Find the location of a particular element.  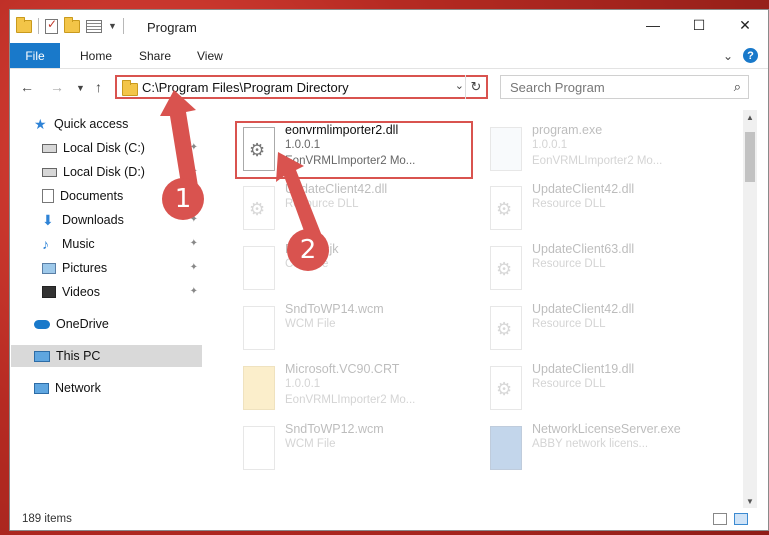

up-arrow-icon: ↑ is located at coordinates (98, 87).